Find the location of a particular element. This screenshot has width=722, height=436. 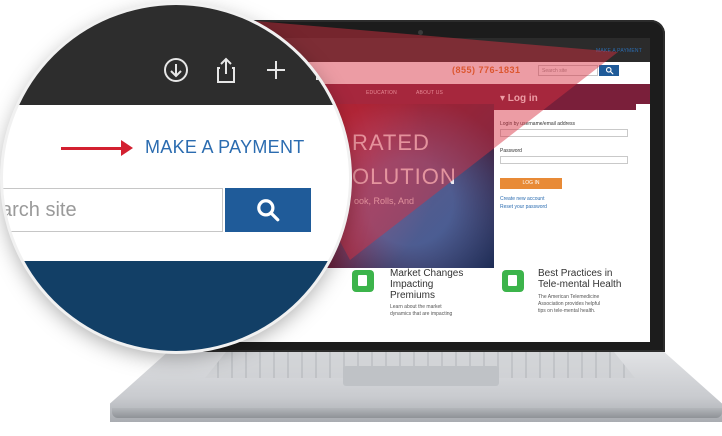

site-search-button-small is located at coordinates (609, 70).